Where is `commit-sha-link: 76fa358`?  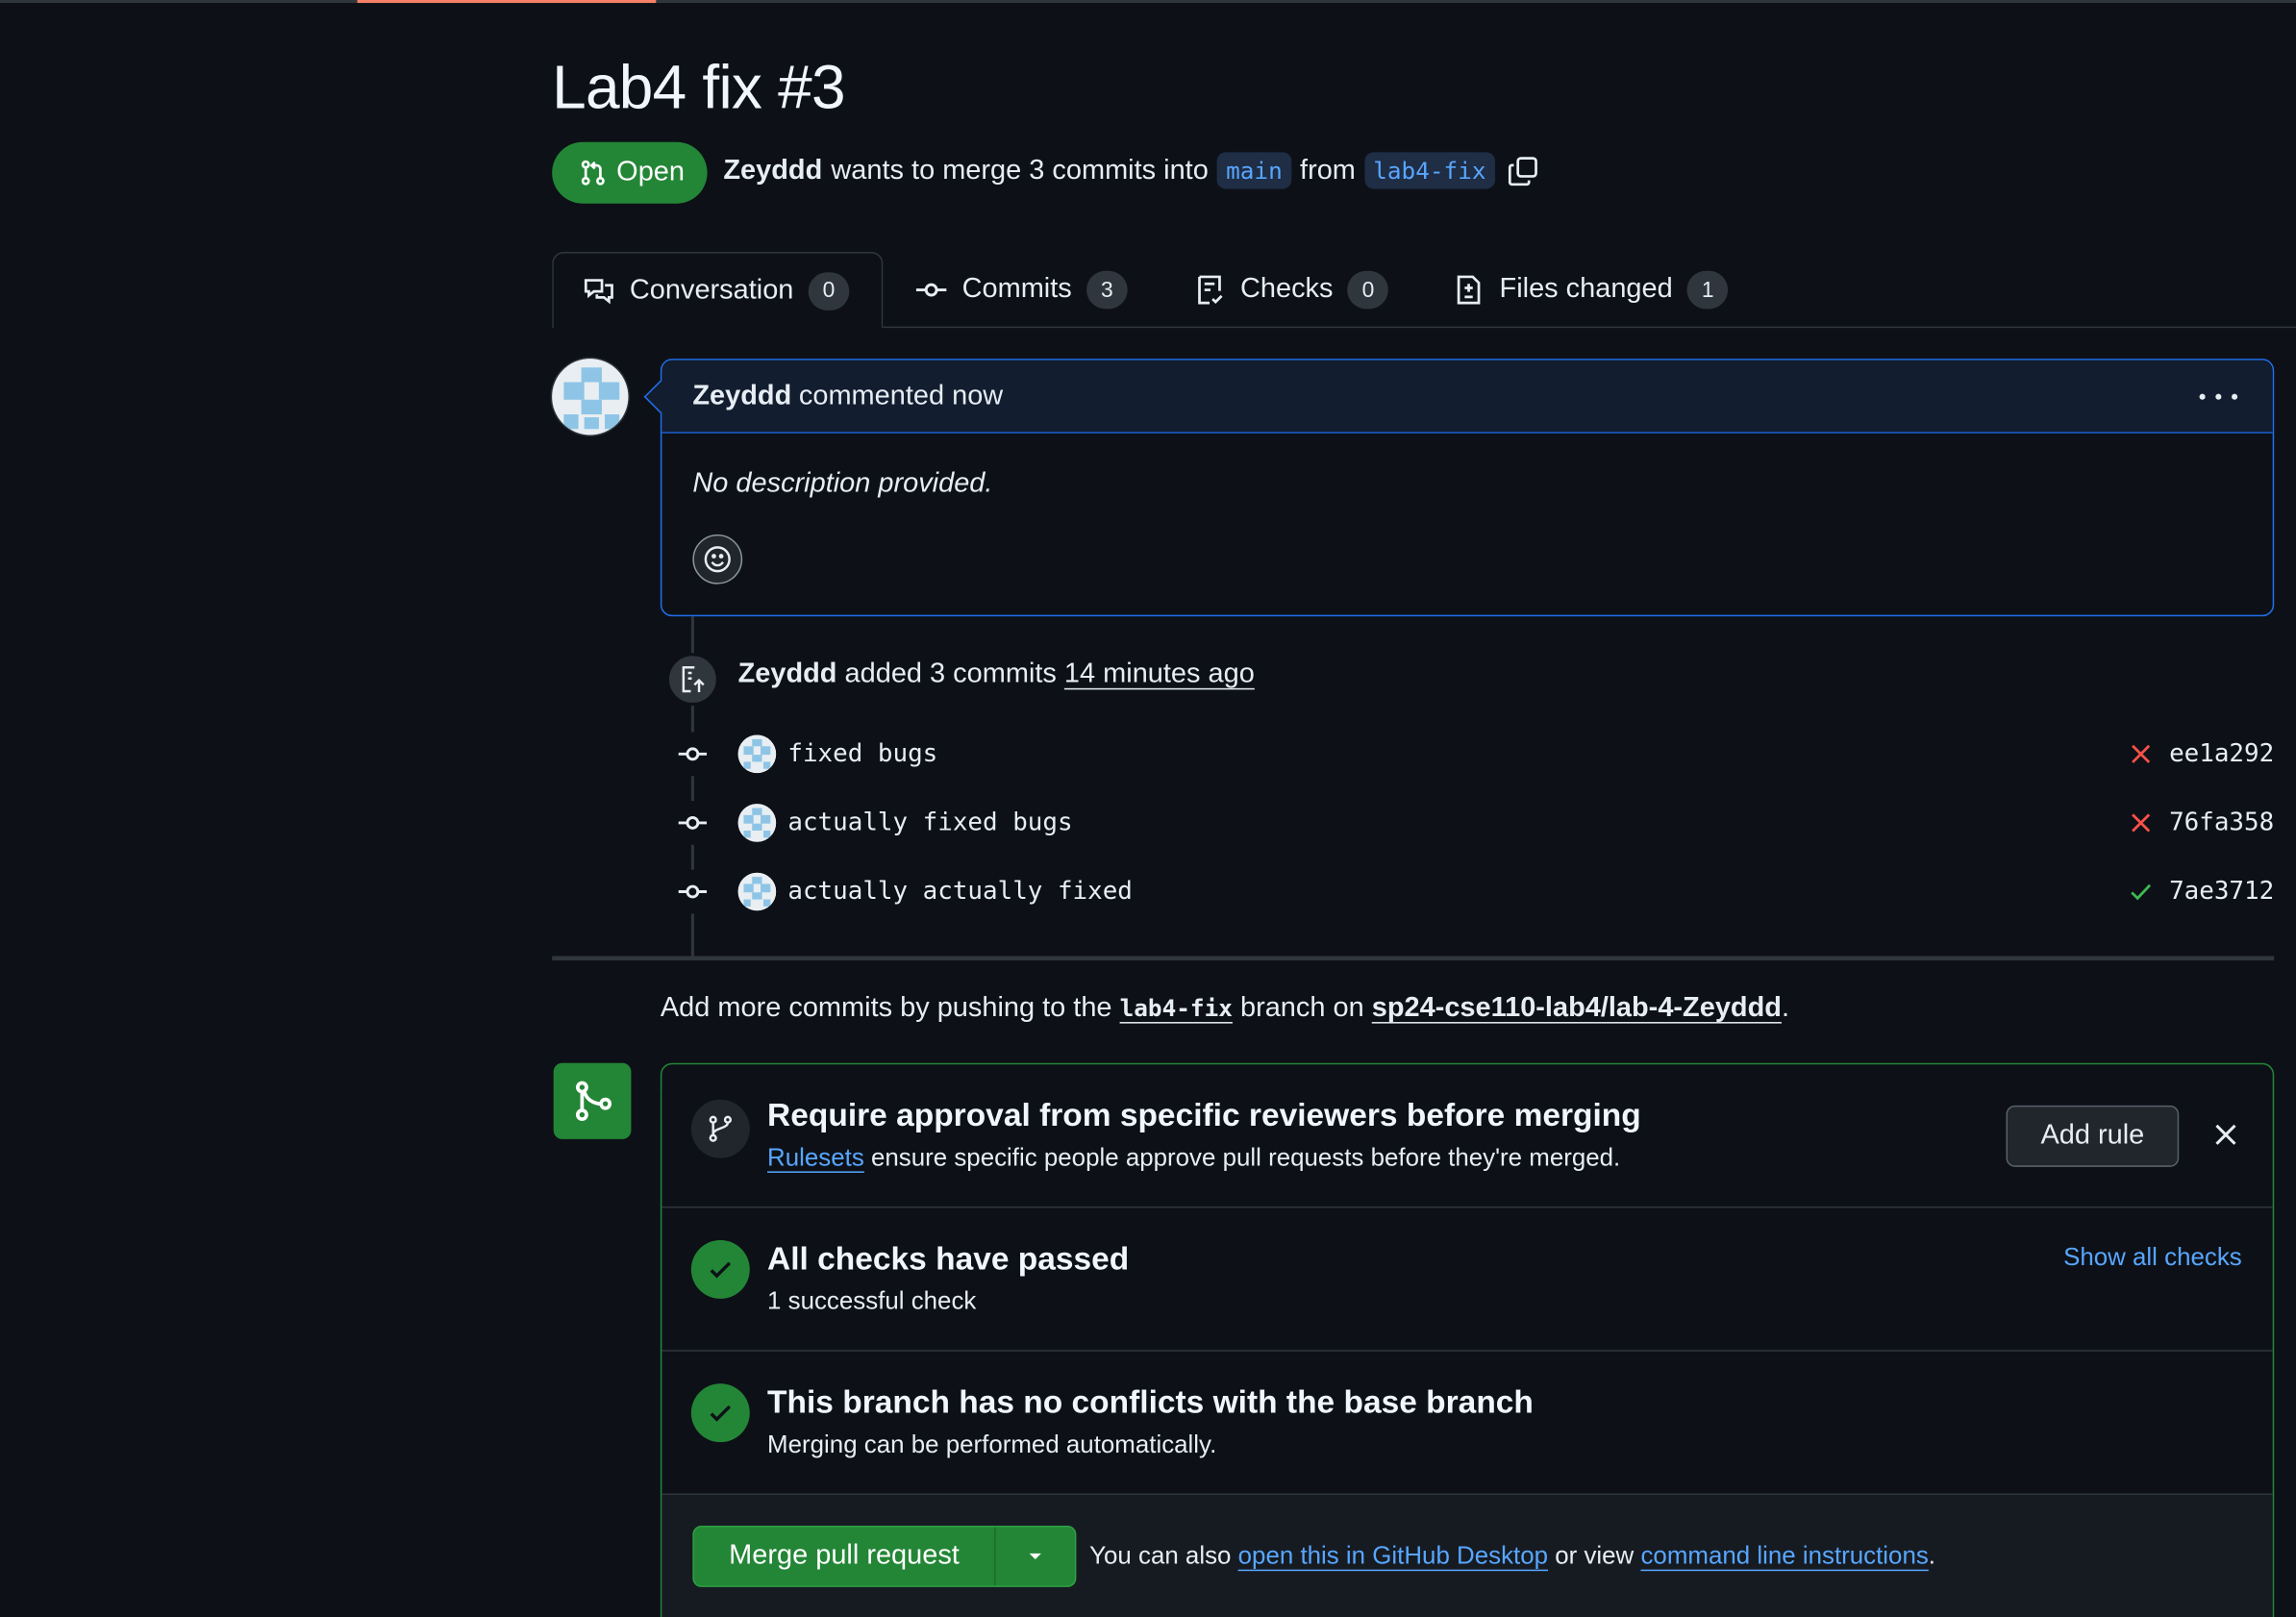
commit-sha-link: 76fa358 is located at coordinates (2221, 822).